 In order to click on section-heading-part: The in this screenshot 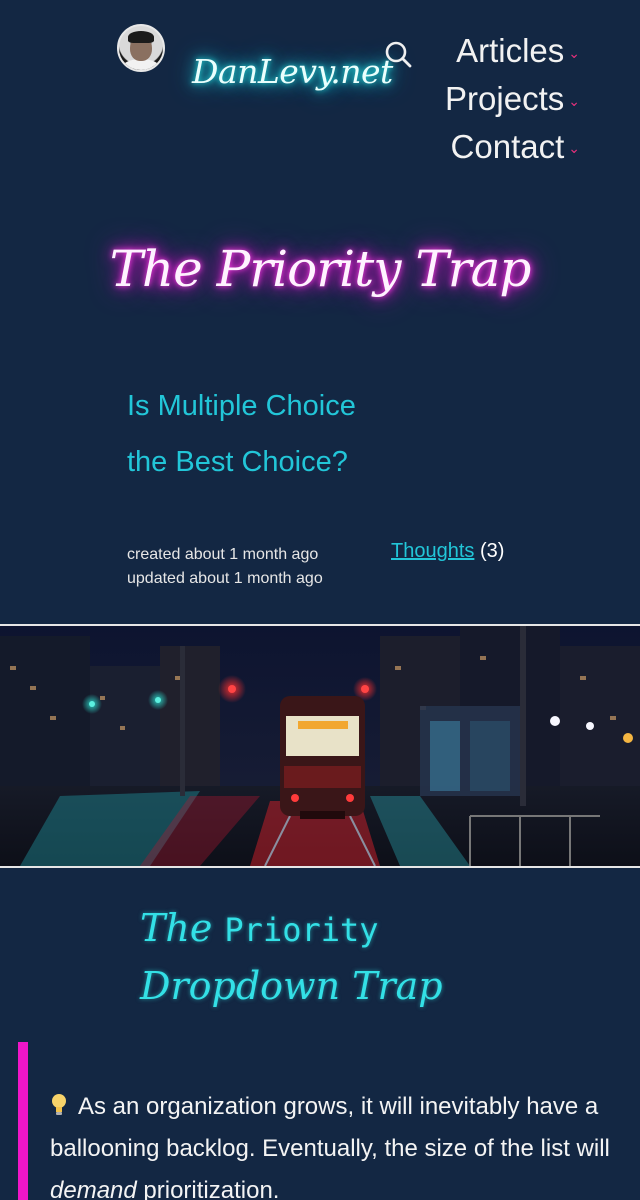, I will do `click(176, 928)`.